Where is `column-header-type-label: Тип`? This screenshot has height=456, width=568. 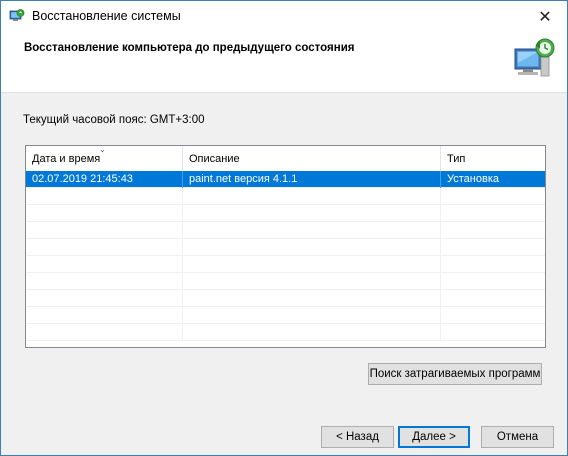 column-header-type-label: Тип is located at coordinates (456, 159).